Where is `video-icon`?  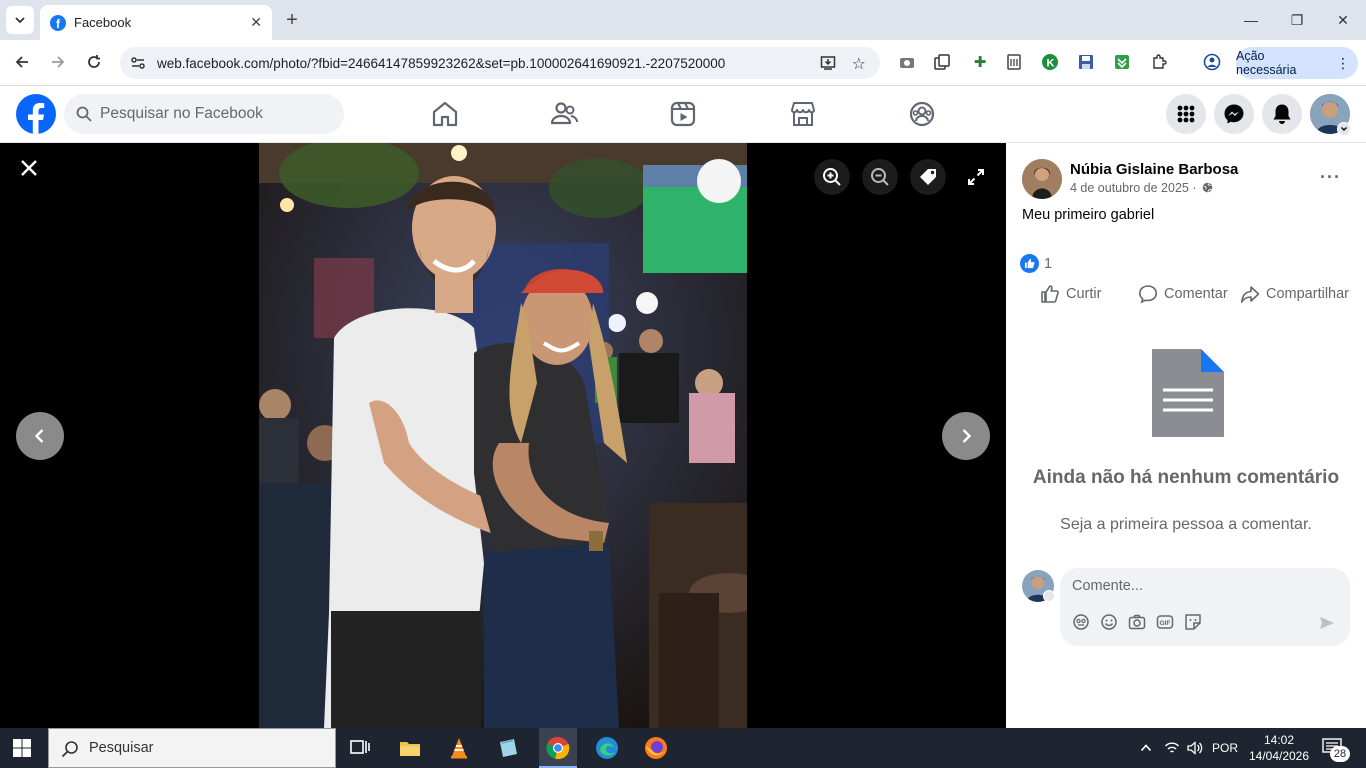
video-icon is located at coordinates (683, 114).